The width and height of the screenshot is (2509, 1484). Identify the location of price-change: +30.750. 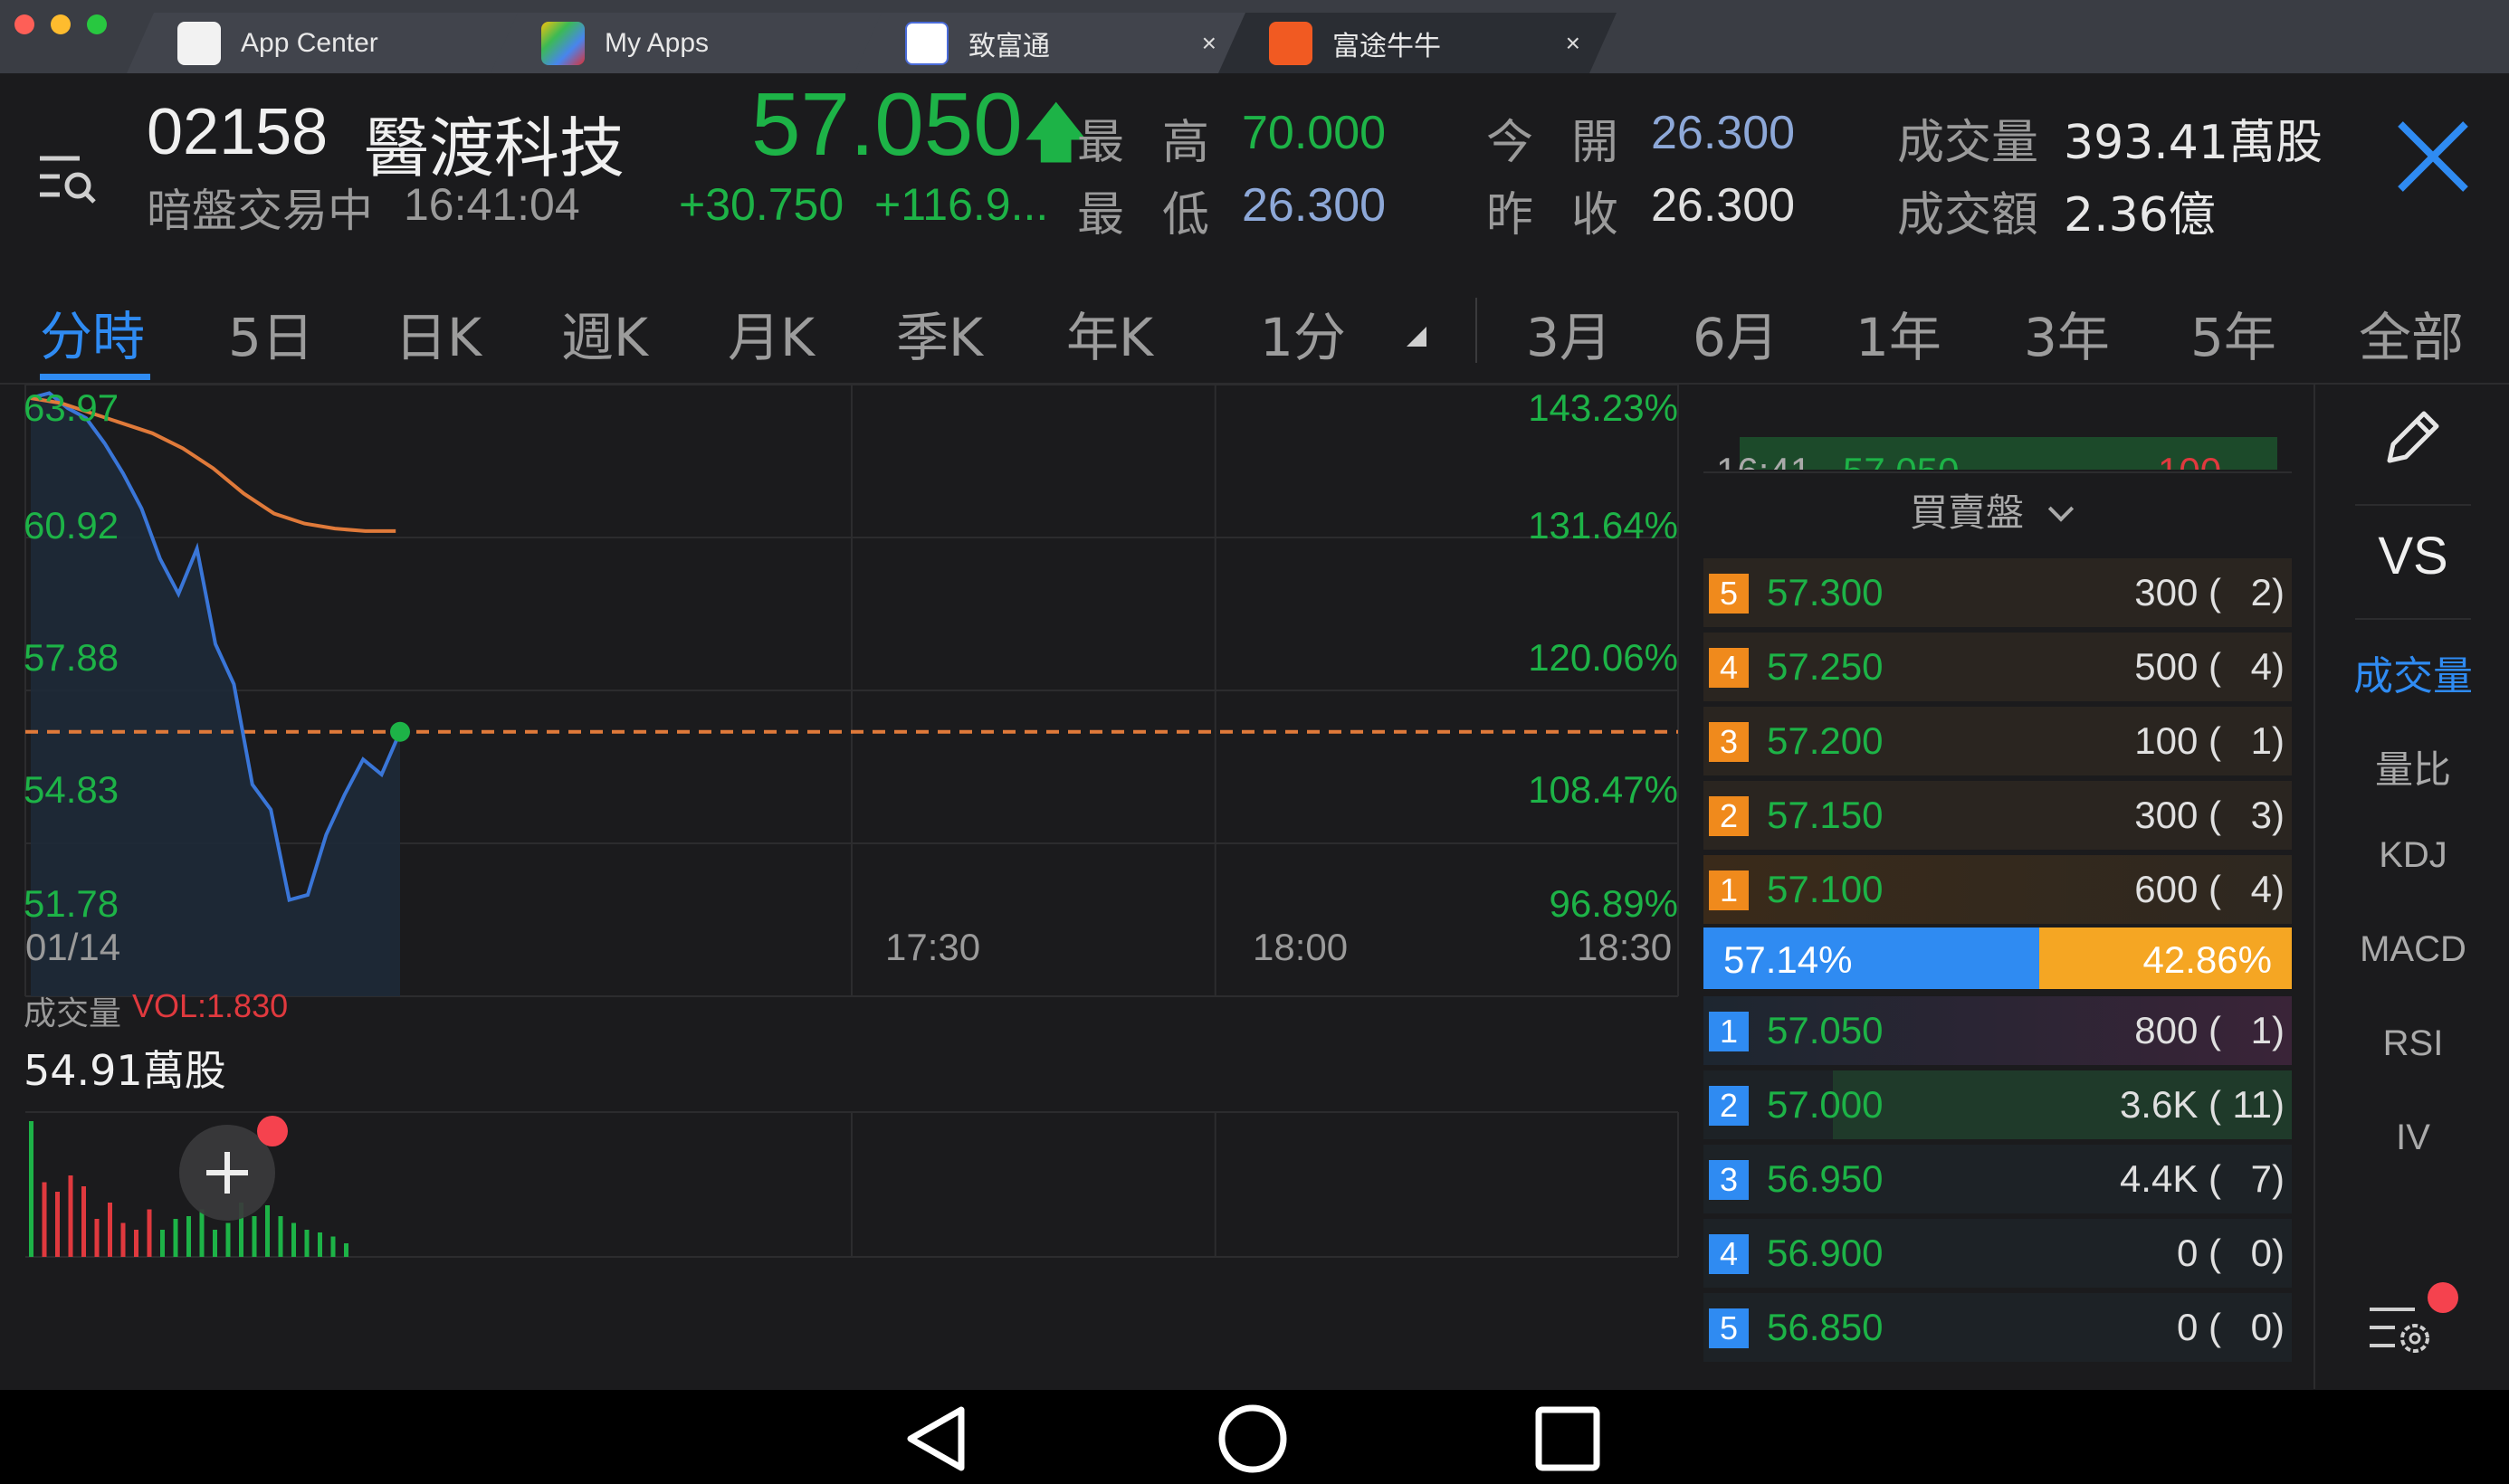
(761, 204).